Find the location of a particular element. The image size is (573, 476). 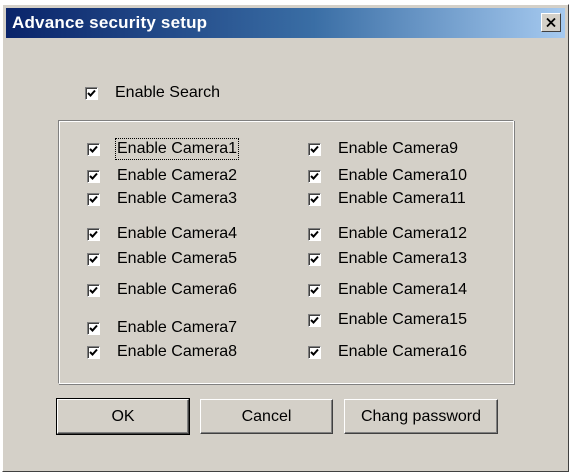

enable-search-label: Enable Search is located at coordinates (167, 92).